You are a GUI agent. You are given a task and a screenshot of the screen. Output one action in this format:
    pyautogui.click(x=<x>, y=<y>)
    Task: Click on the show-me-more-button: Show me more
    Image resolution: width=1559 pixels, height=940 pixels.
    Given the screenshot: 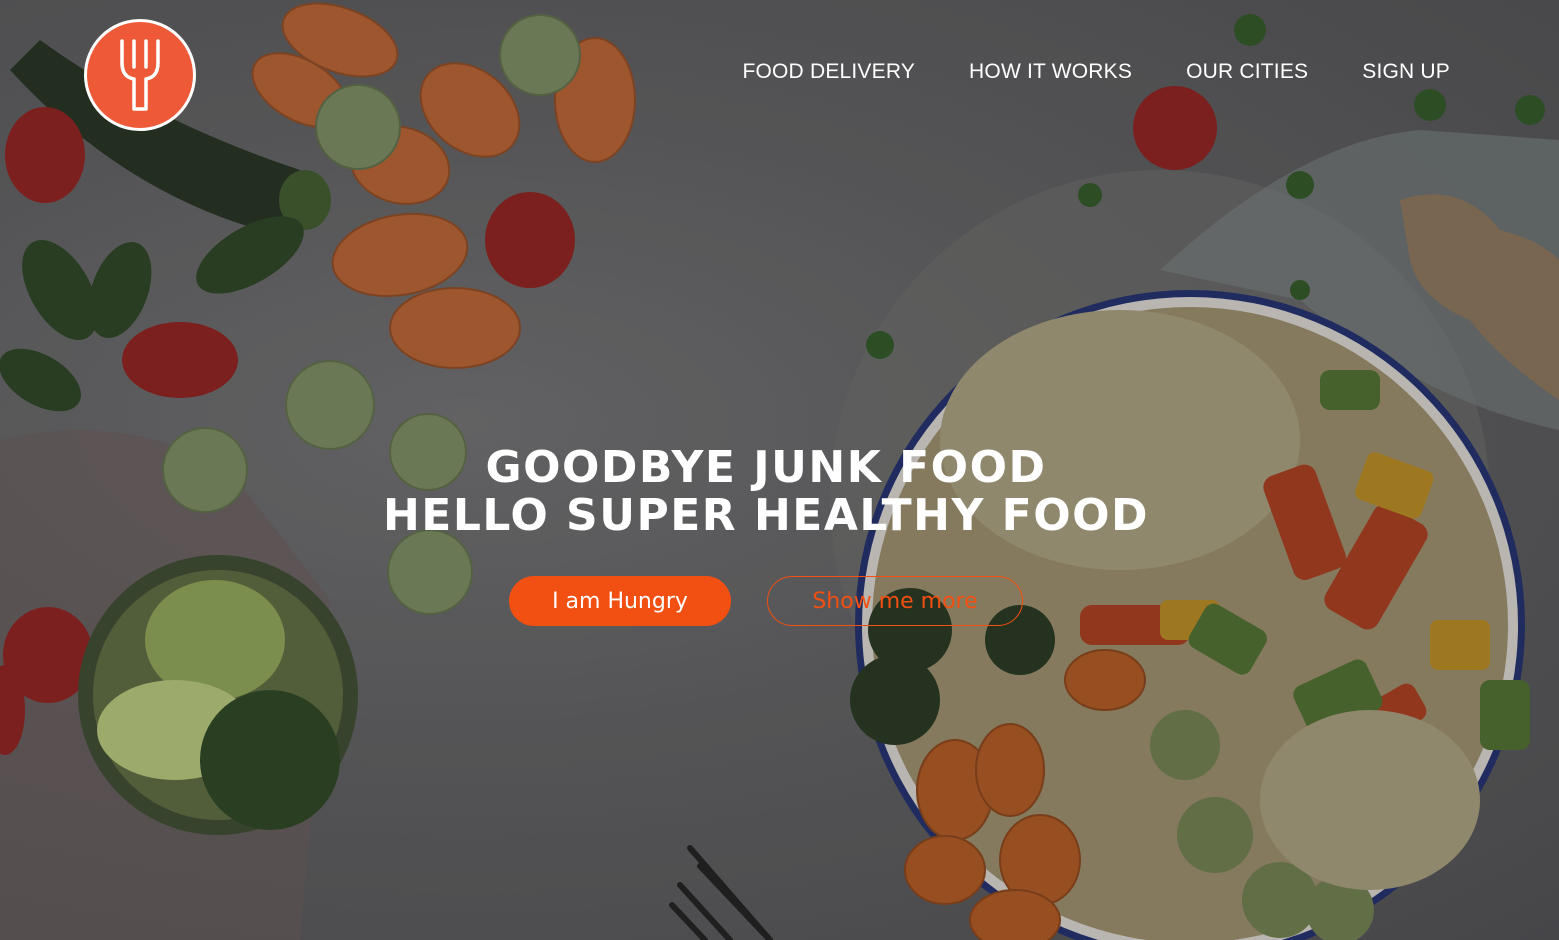 What is the action you would take?
    pyautogui.click(x=895, y=601)
    